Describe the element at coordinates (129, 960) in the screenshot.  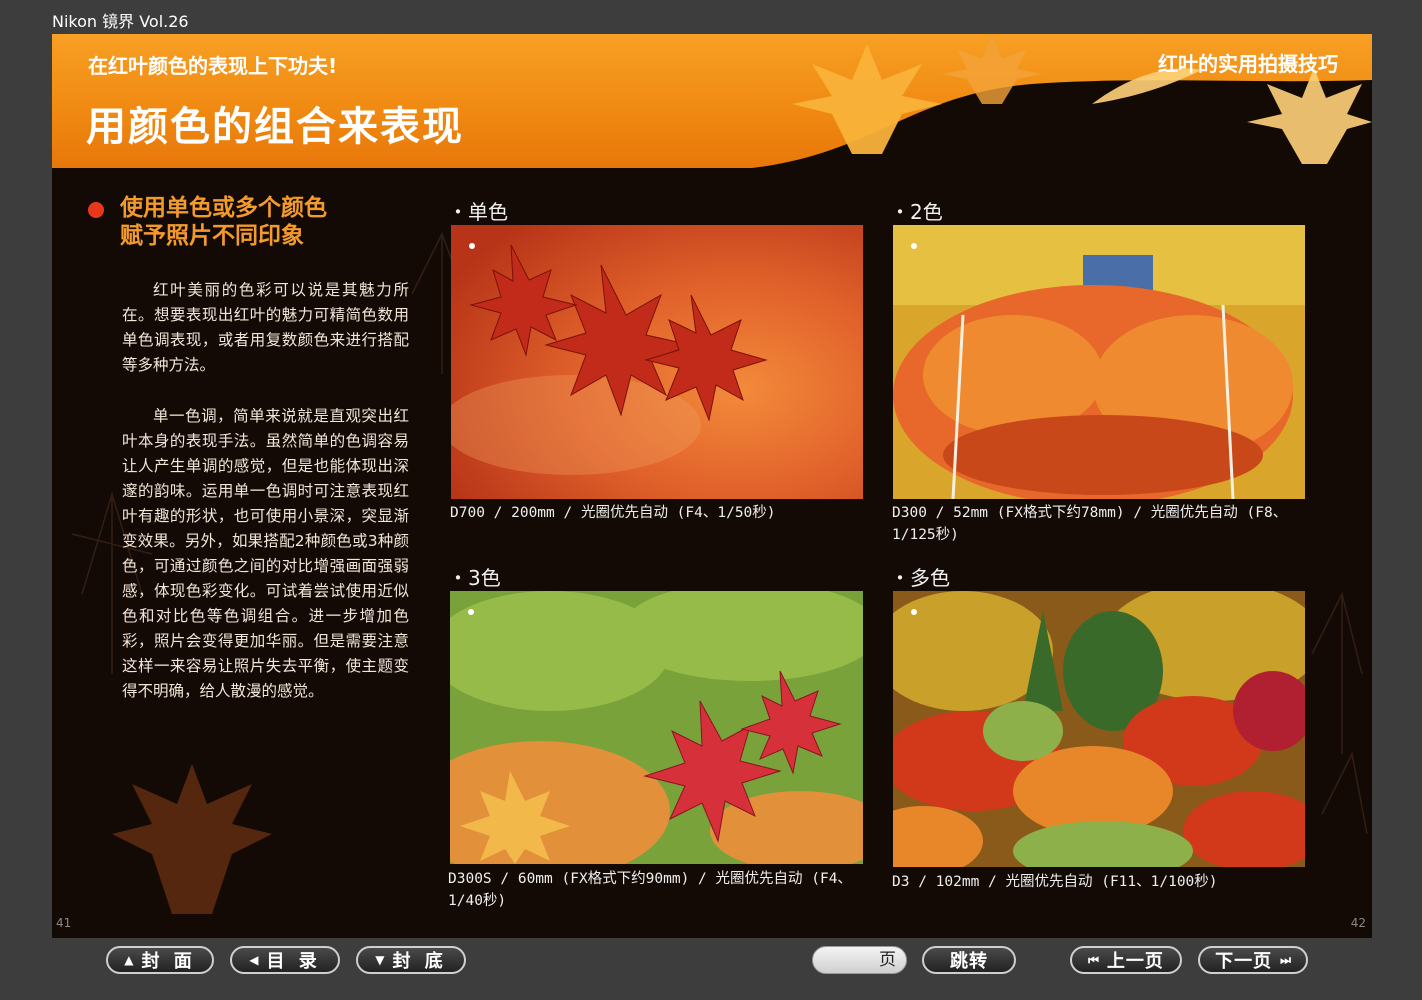
I see `triangle-up-icon: ▲` at that location.